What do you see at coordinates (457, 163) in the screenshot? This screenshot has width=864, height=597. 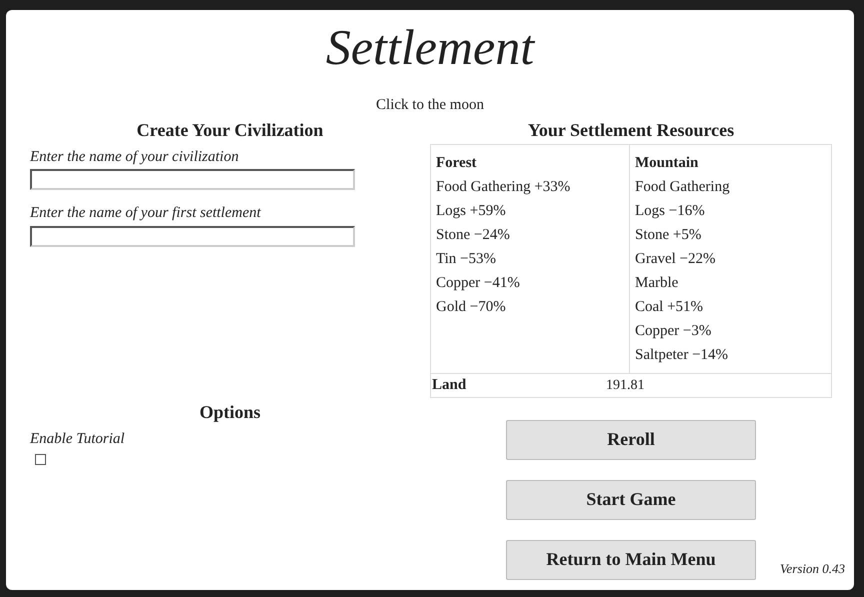 I see `column-heading: Forest` at bounding box center [457, 163].